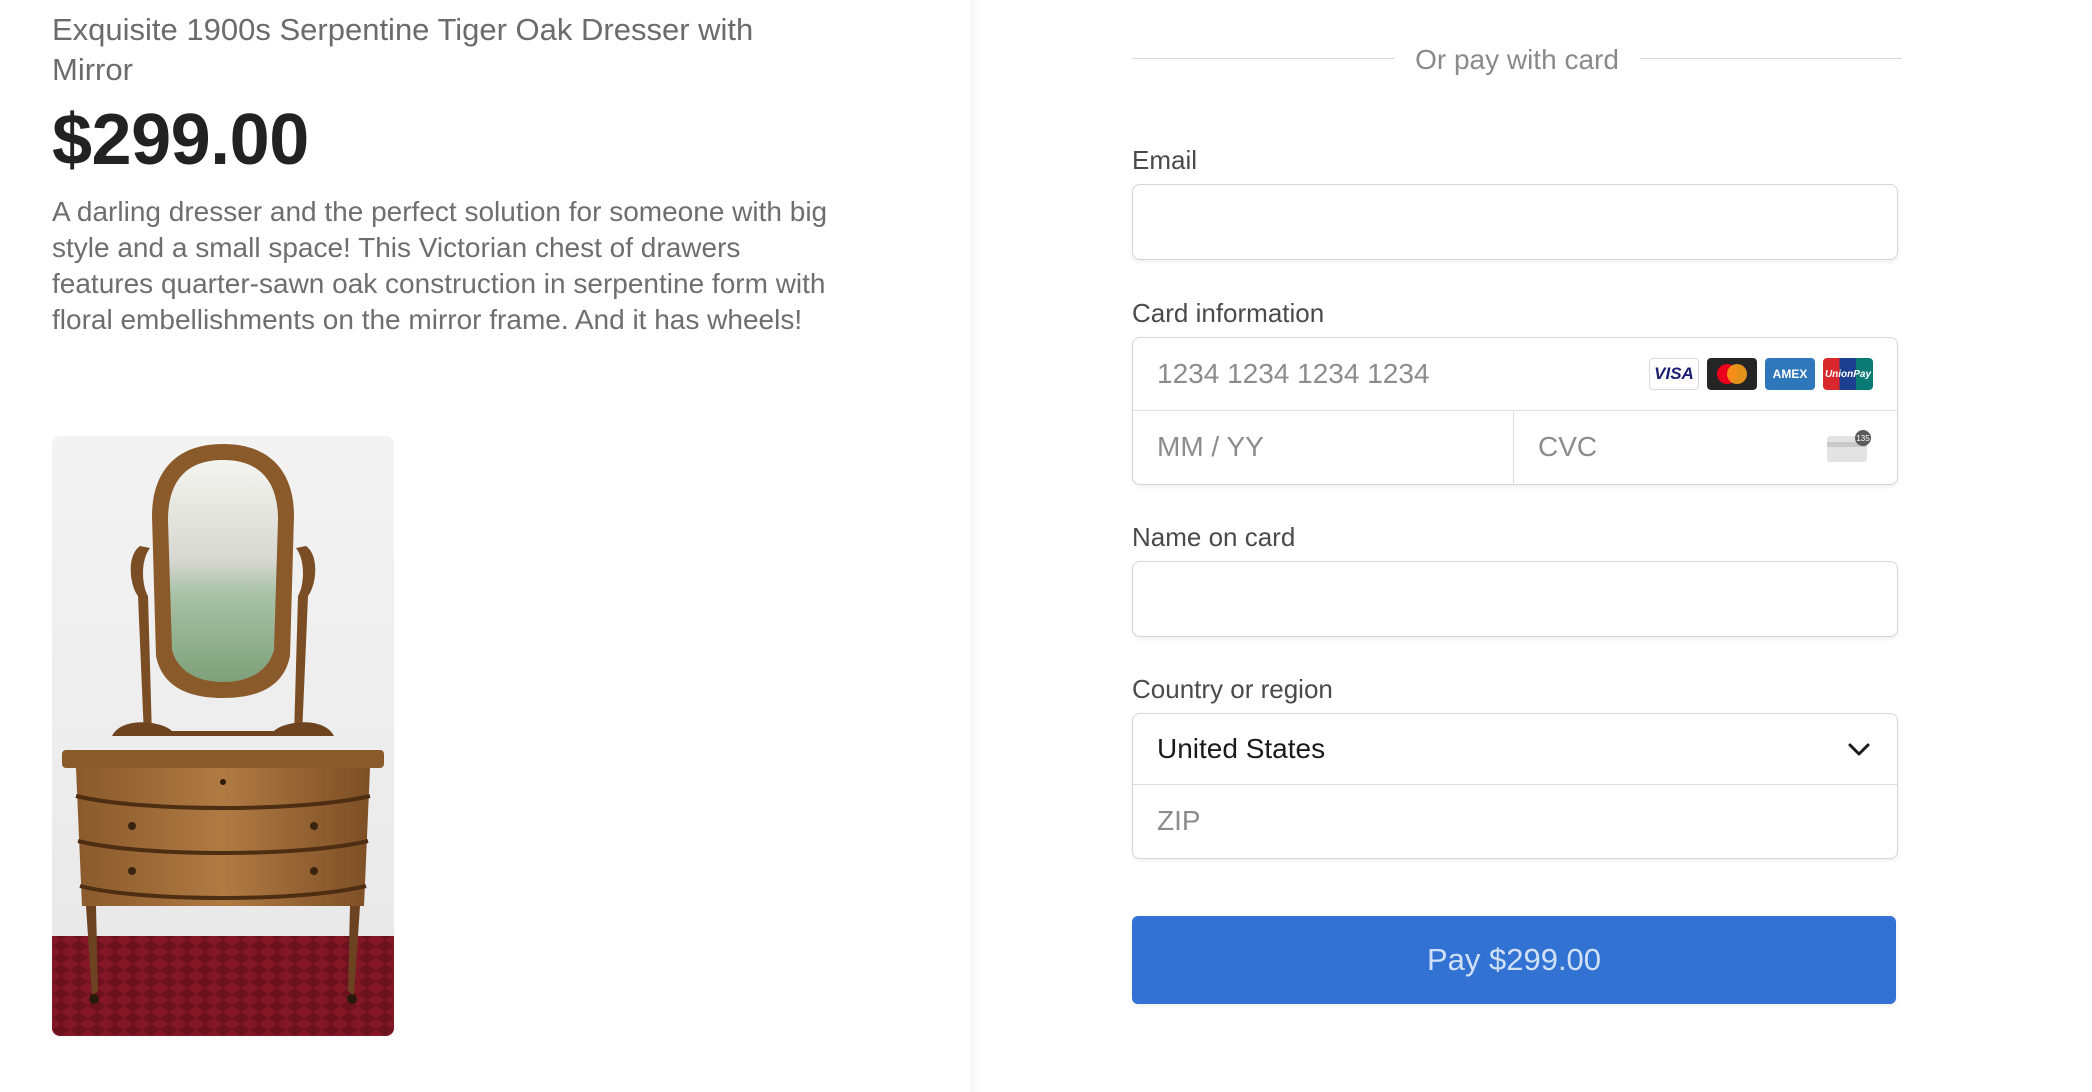 This screenshot has height=1092, width=2092. Describe the element at coordinates (1515, 821) in the screenshot. I see `zip-input` at that location.